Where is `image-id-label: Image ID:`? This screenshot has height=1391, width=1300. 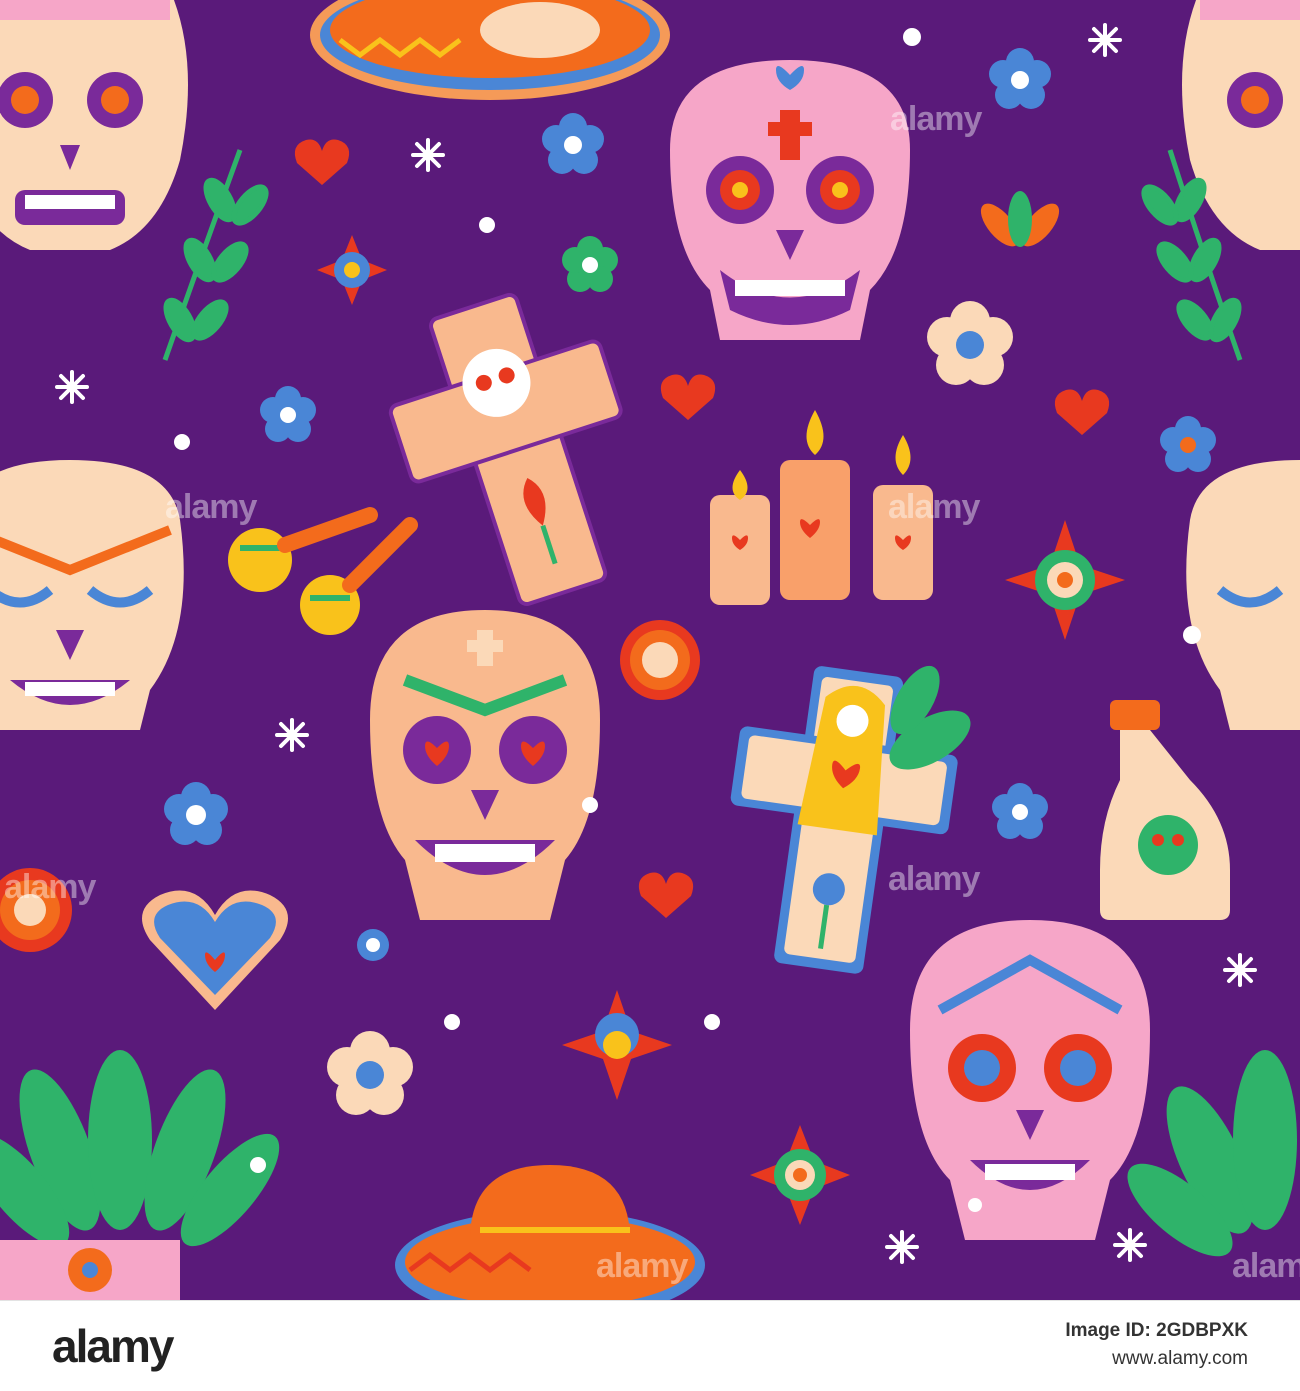
image-id-label: Image ID: is located at coordinates (1108, 1330).